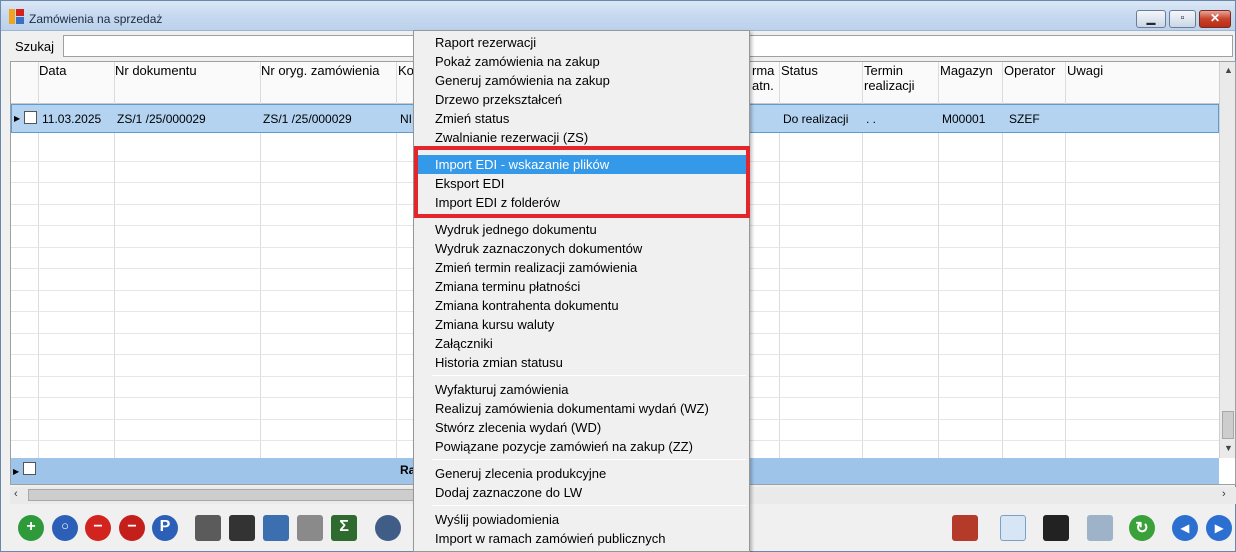 Image resolution: width=1236 pixels, height=552 pixels. Describe the element at coordinates (1029, 70) in the screenshot. I see `col-header-operator: Operator` at that location.